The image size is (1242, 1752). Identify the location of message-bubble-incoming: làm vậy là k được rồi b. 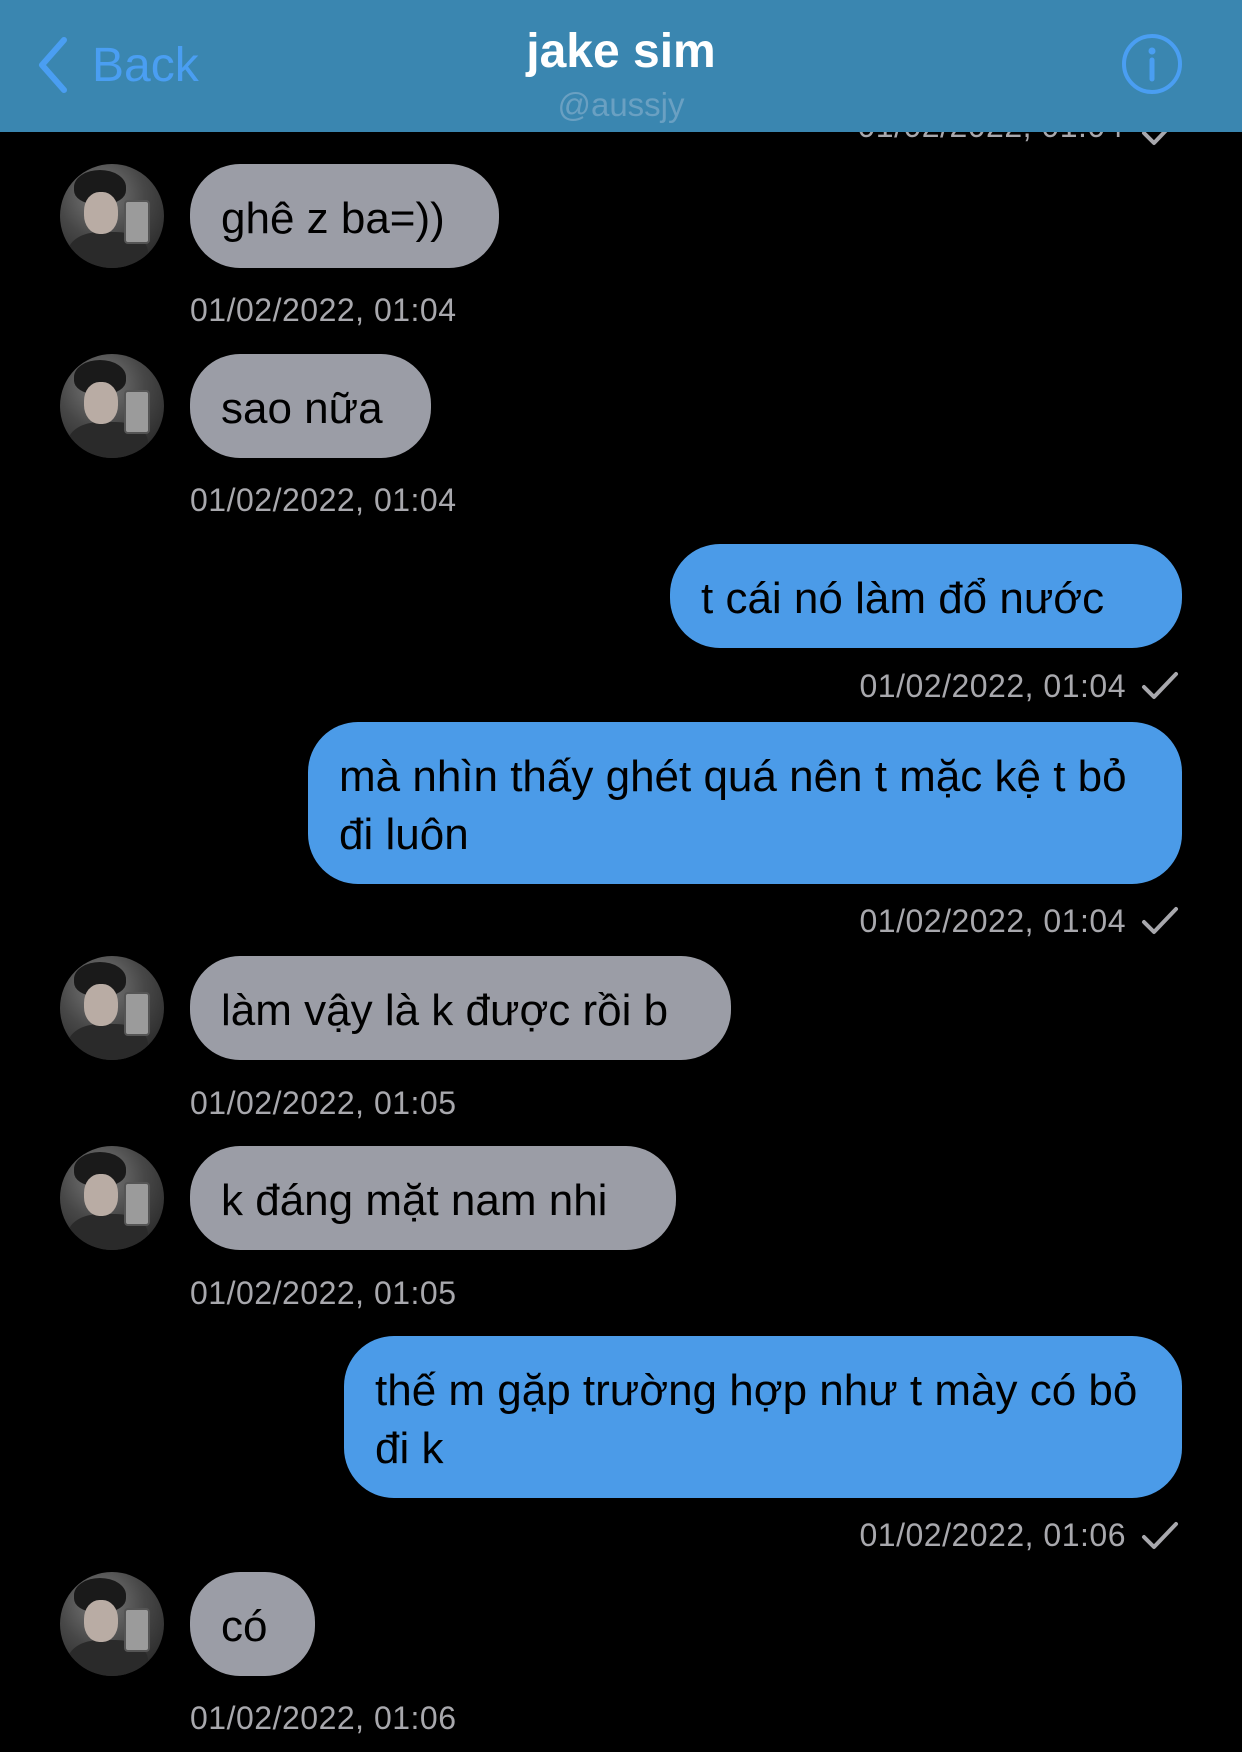
(460, 1008).